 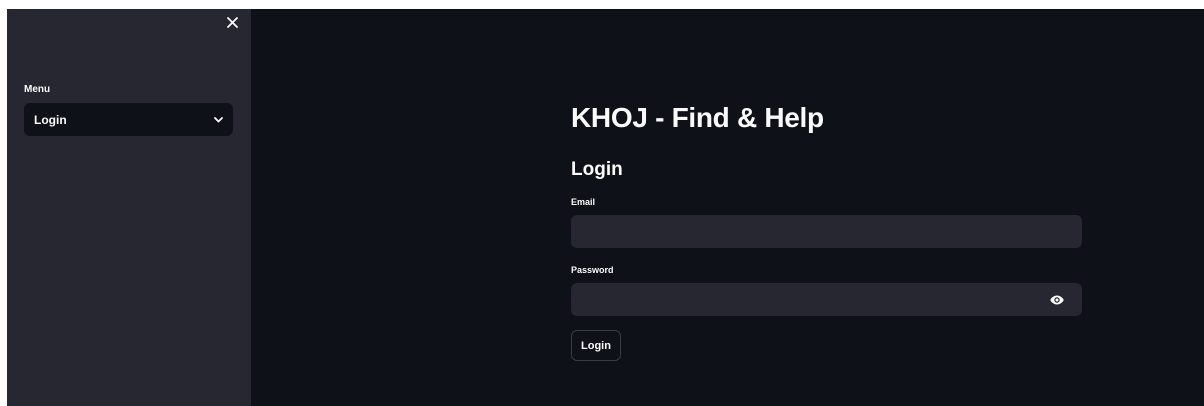 I want to click on email-field-container, so click(x=826, y=231).